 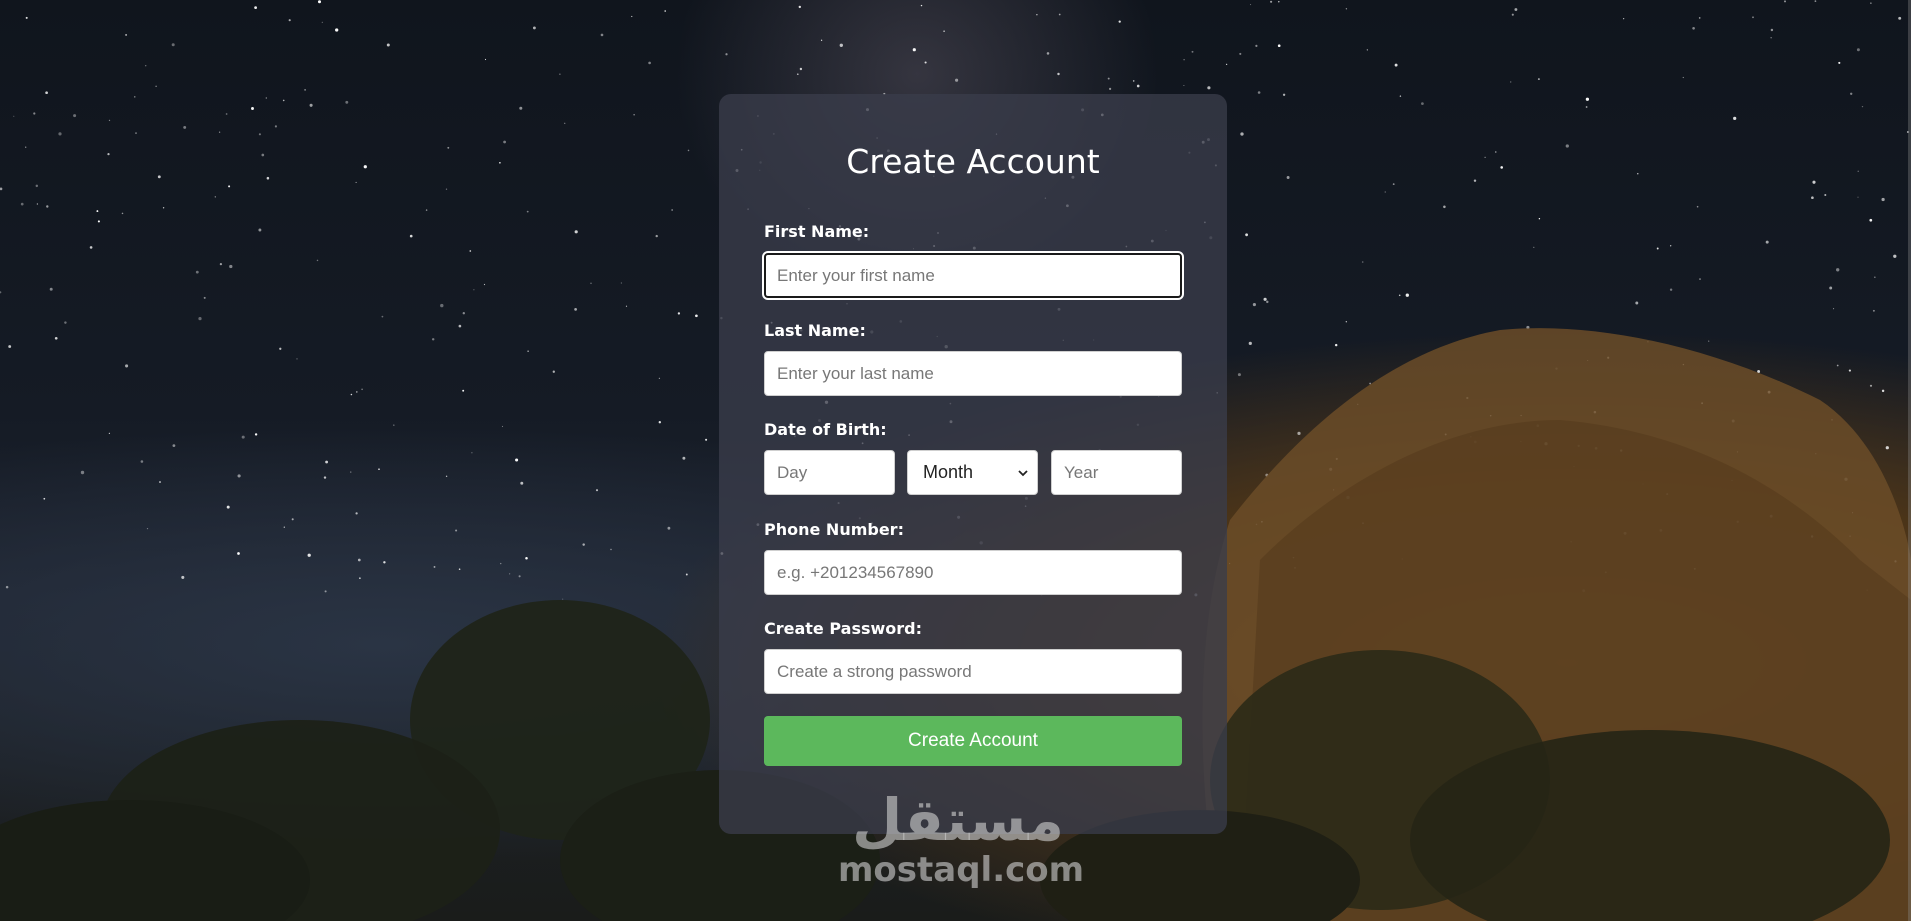 What do you see at coordinates (972, 472) in the screenshot?
I see `birth-month-select: Month` at bounding box center [972, 472].